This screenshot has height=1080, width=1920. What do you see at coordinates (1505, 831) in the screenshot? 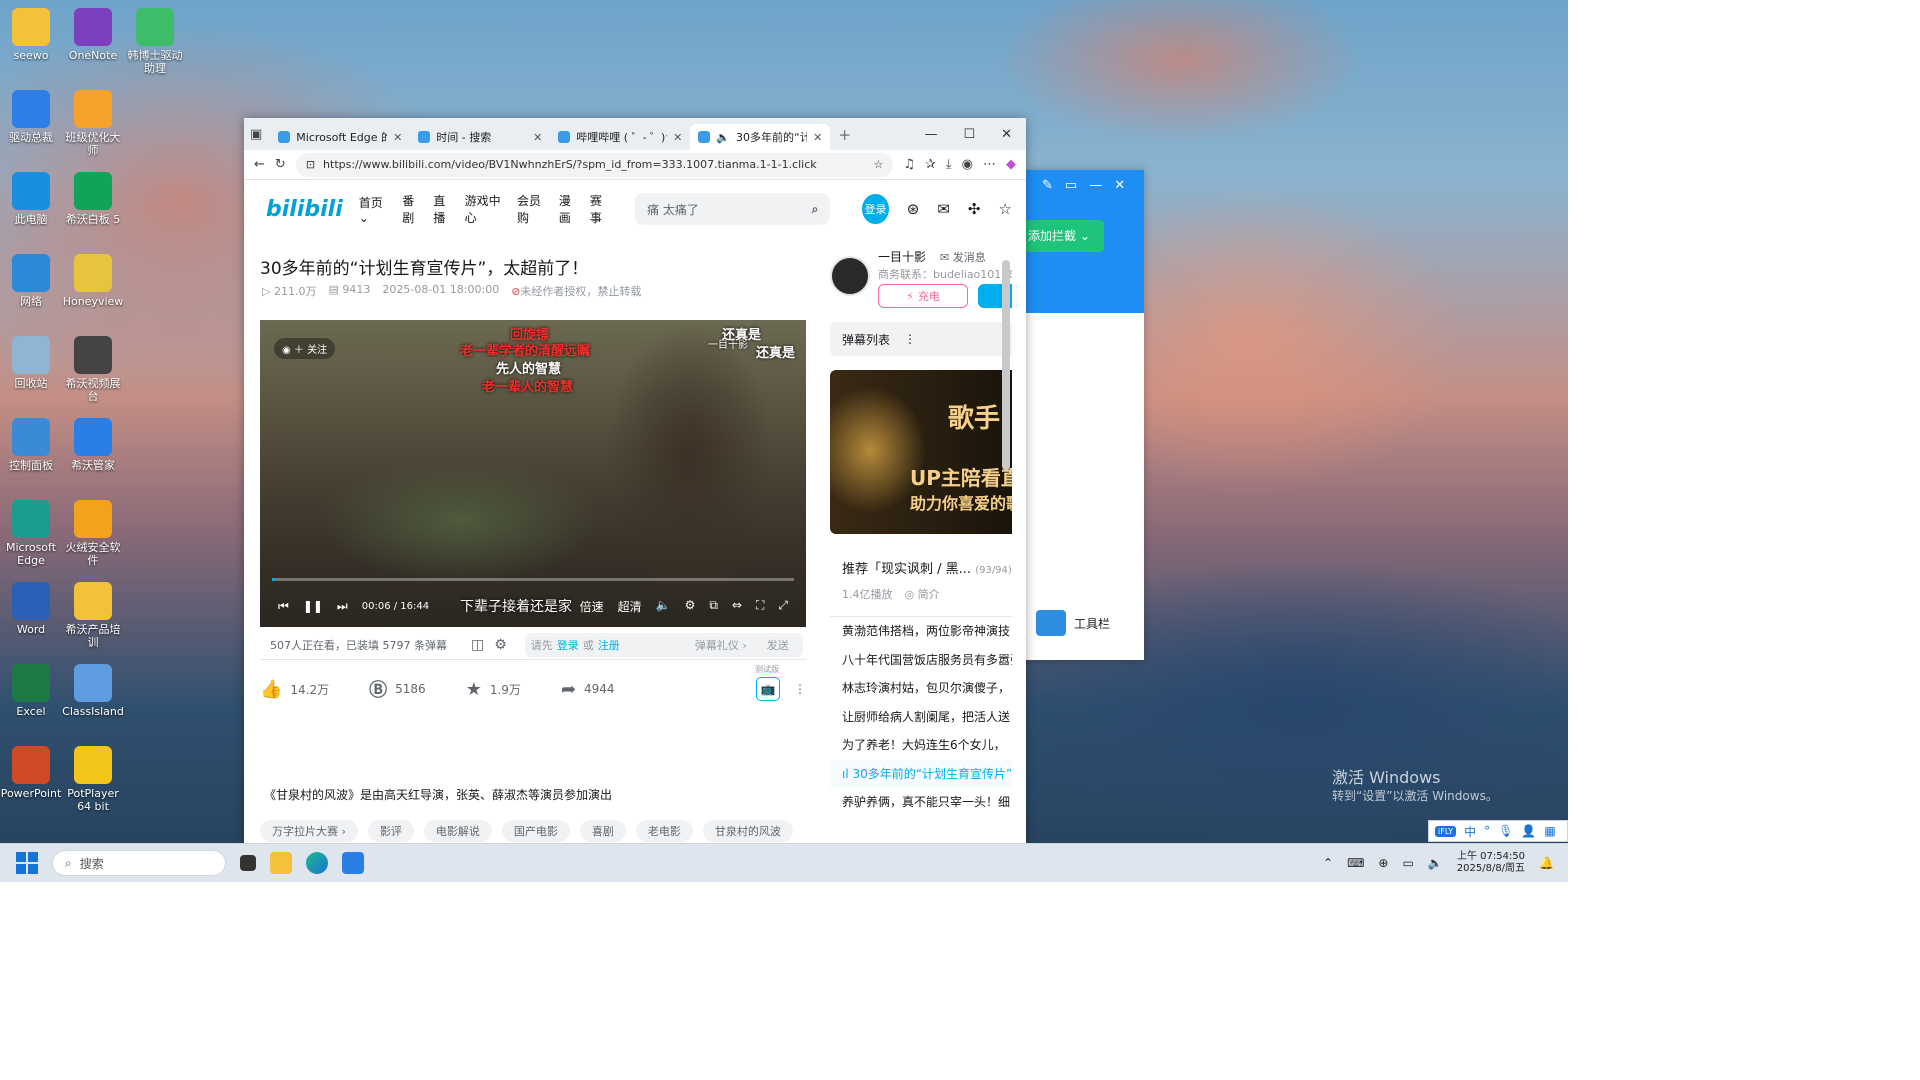
I see `ime-mic-icon: 🎙` at bounding box center [1505, 831].